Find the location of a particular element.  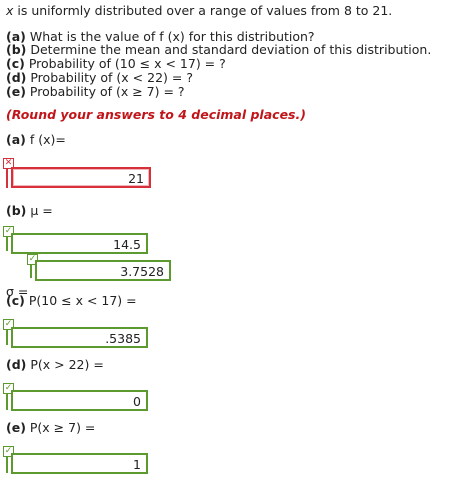

part-b-label: (b) μ = is located at coordinates (29, 210).